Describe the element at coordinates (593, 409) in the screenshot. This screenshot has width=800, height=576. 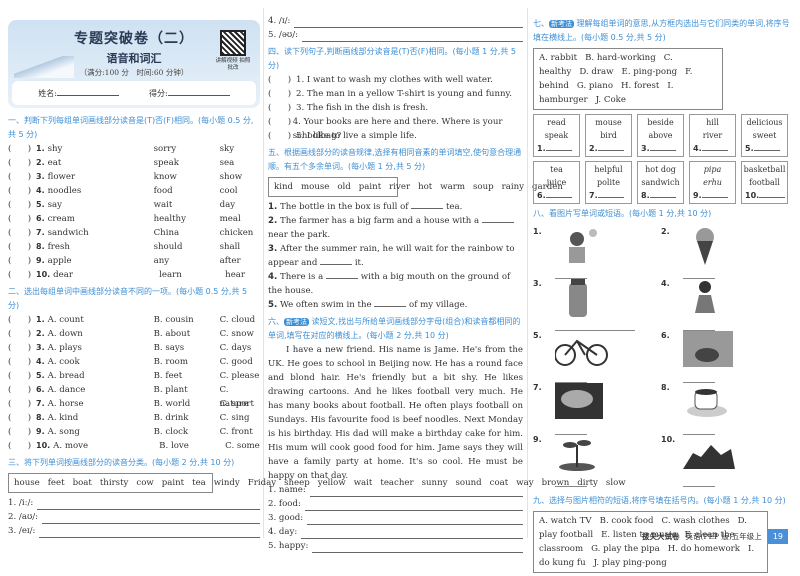
I see `picture-item: 7.` at that location.